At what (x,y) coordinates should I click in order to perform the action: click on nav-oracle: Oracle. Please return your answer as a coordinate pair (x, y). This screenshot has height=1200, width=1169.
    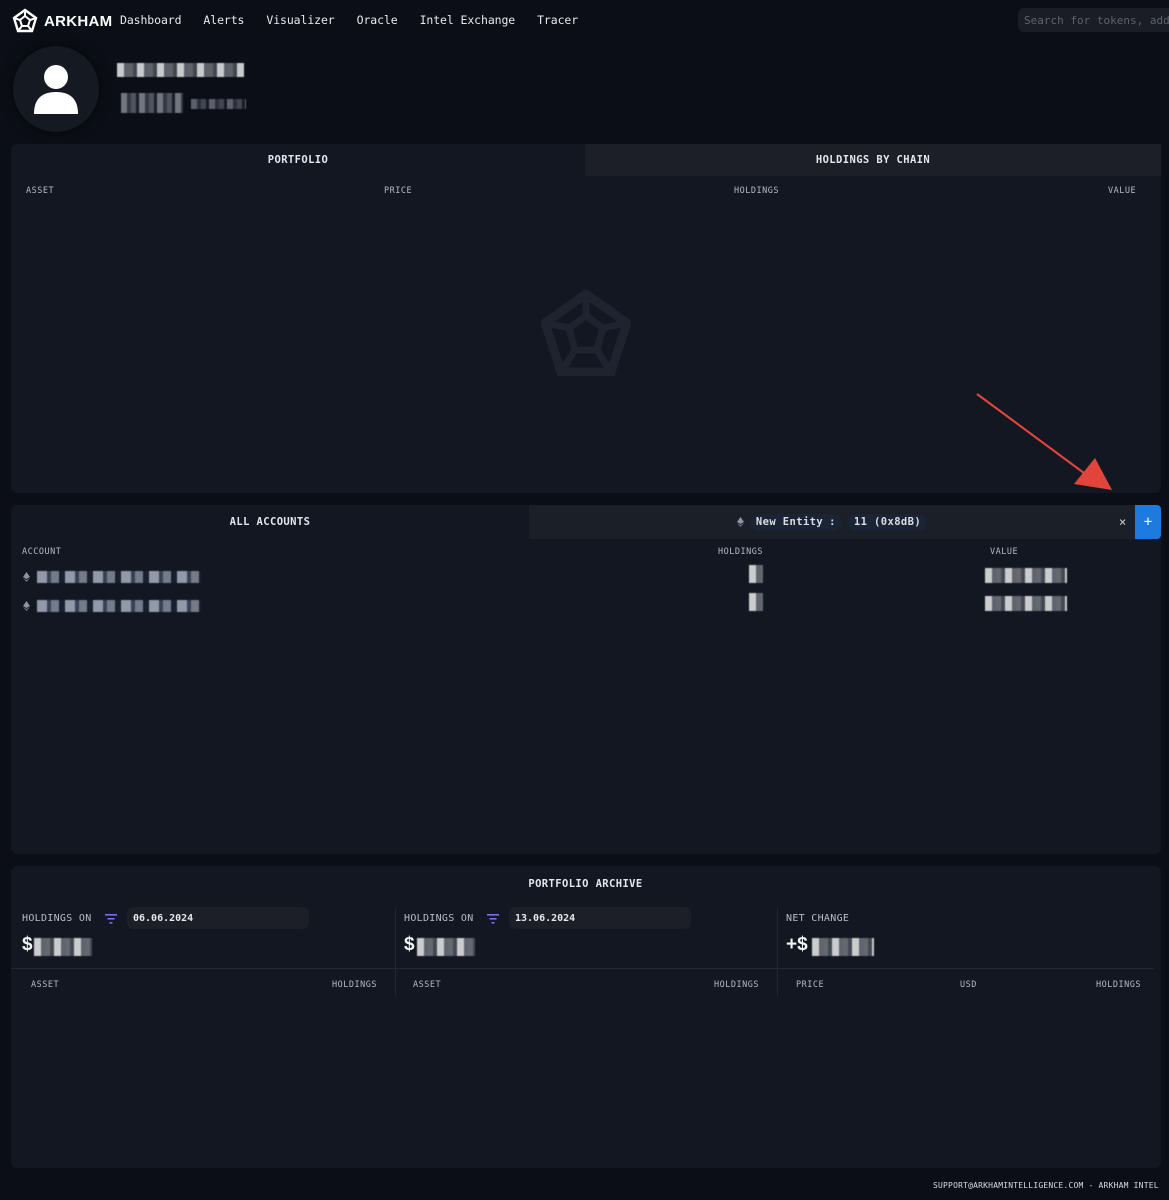
    Looking at the image, I should click on (377, 20).